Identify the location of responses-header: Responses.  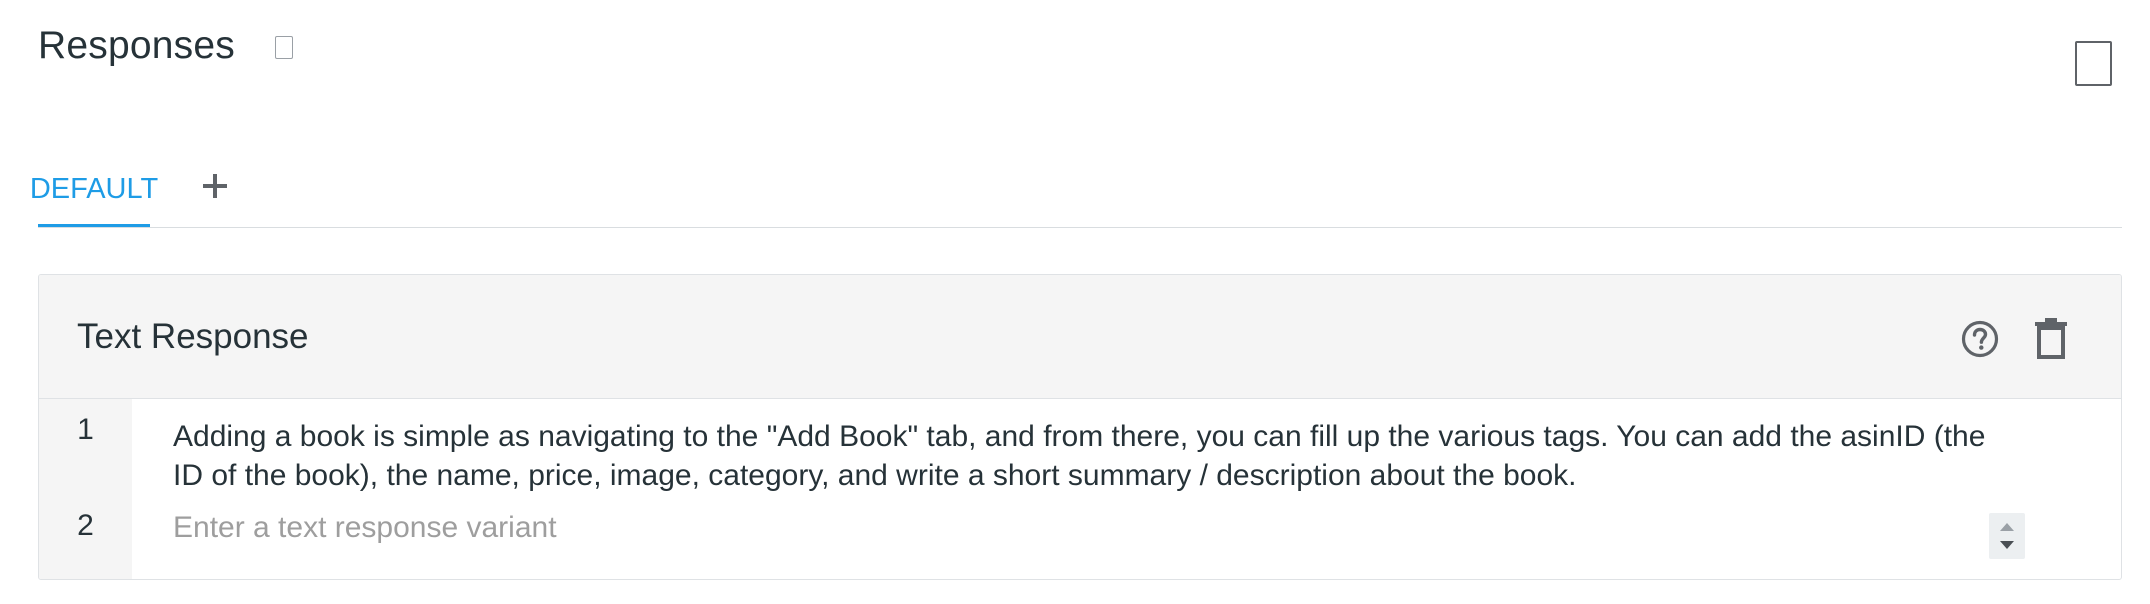
(165, 46).